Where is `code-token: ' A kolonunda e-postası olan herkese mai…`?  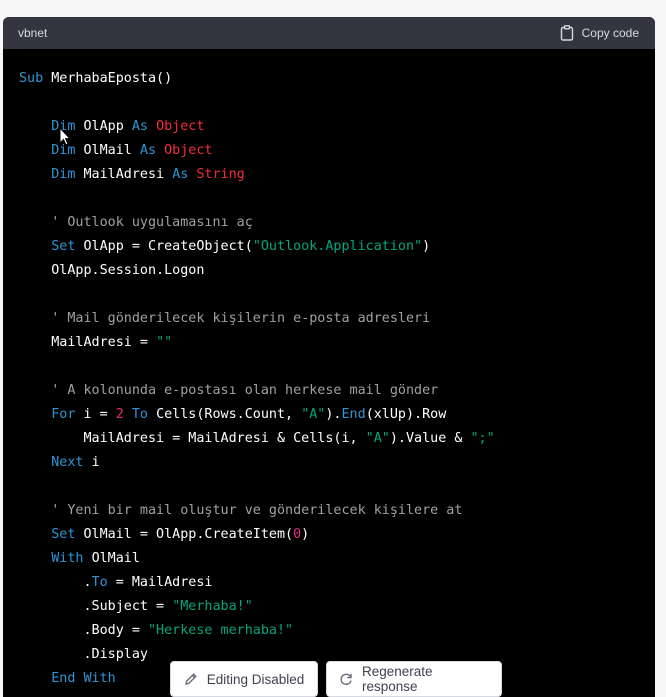
code-token: ' A kolonunda e-postası olan herkese mai… is located at coordinates (229, 390).